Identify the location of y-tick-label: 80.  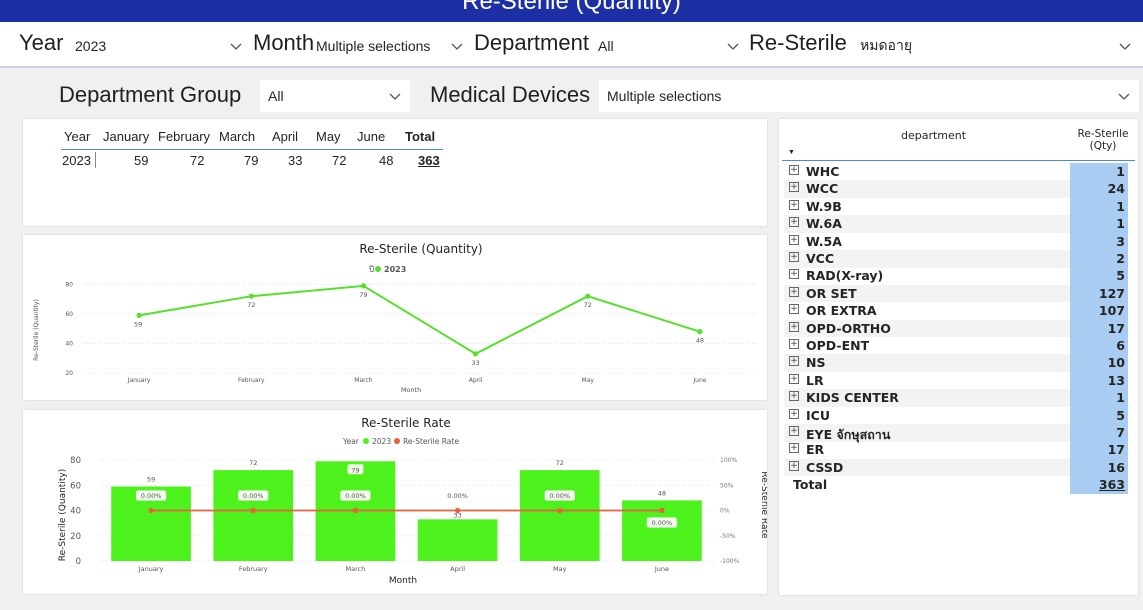
(69, 284).